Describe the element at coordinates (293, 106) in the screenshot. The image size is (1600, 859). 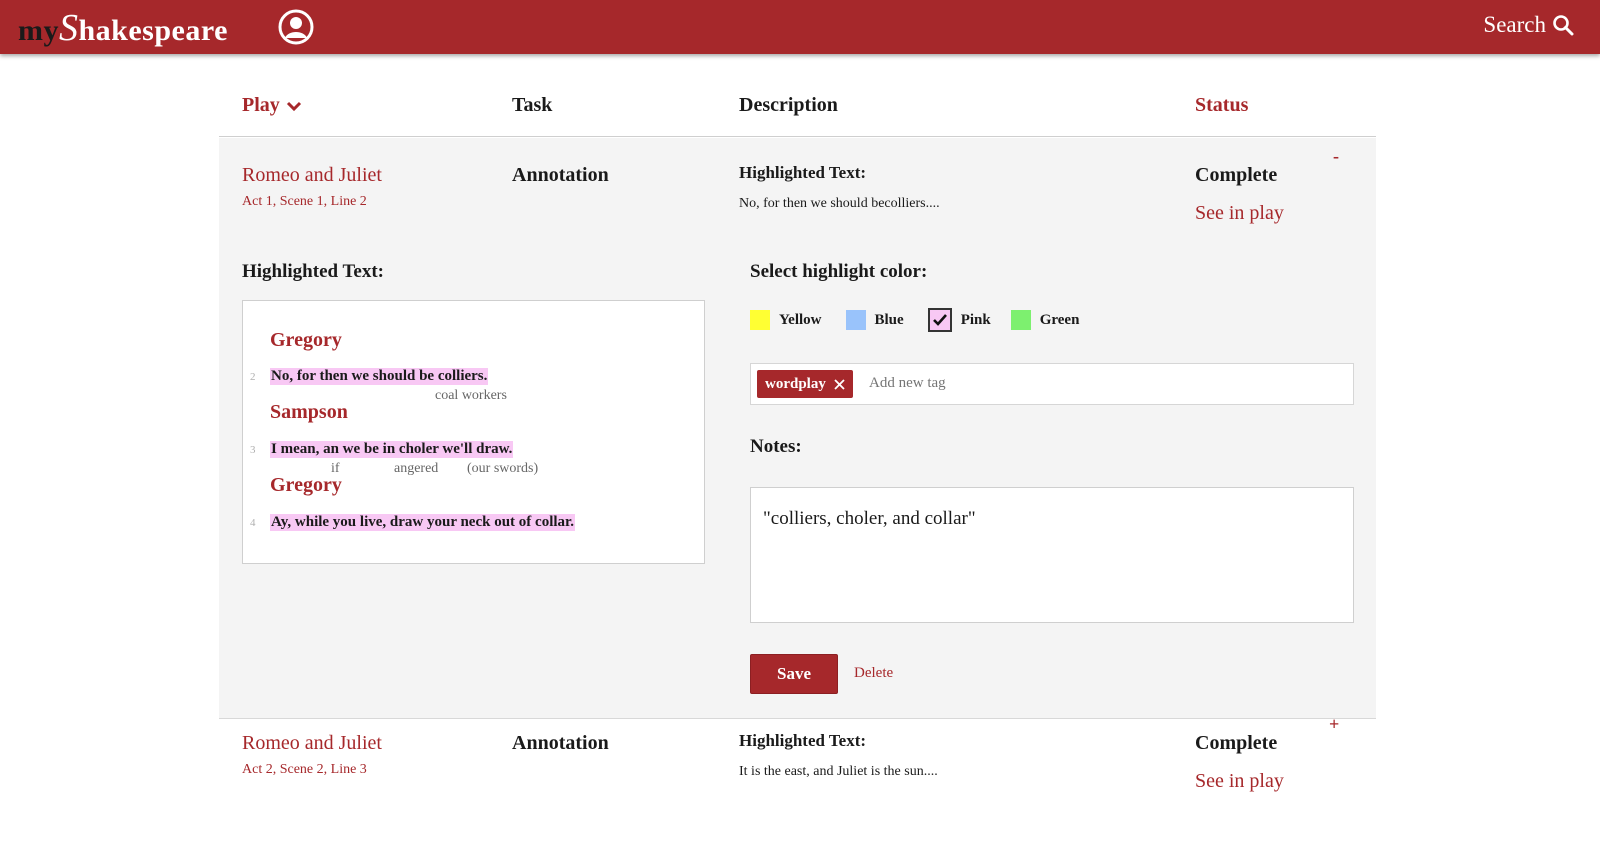
I see `chevron-down-icon` at that location.